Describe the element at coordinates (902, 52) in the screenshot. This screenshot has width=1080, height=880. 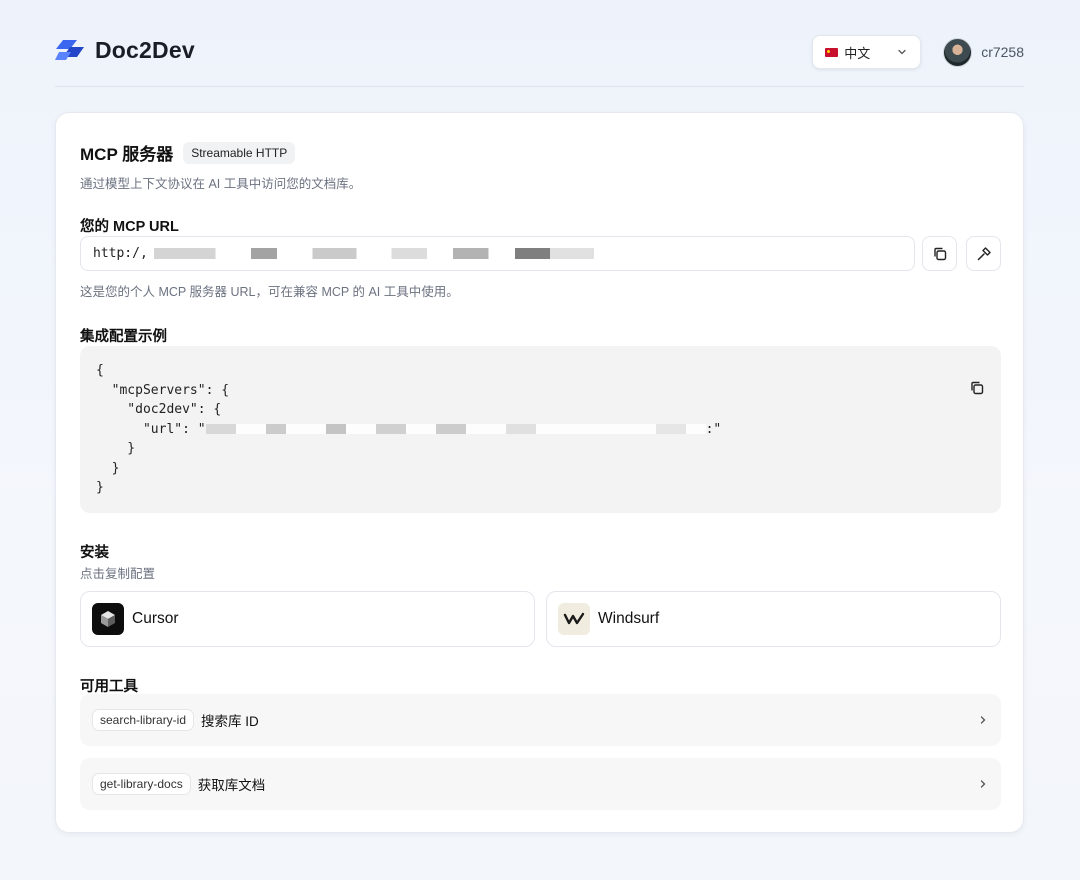
I see `chevron-down-icon` at that location.